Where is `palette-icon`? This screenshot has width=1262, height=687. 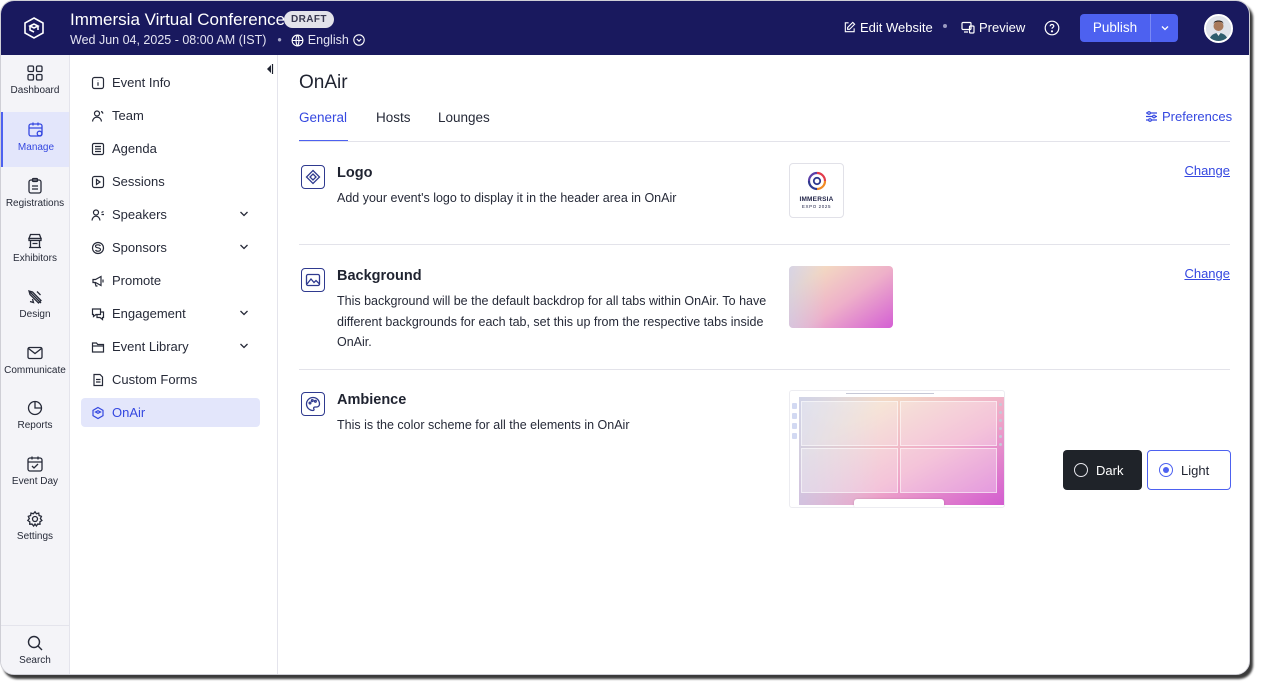 palette-icon is located at coordinates (313, 404).